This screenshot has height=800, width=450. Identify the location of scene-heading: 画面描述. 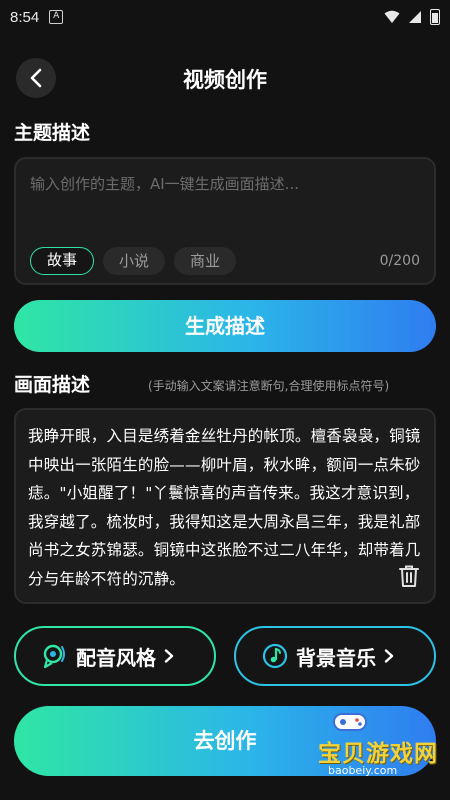
(52, 385).